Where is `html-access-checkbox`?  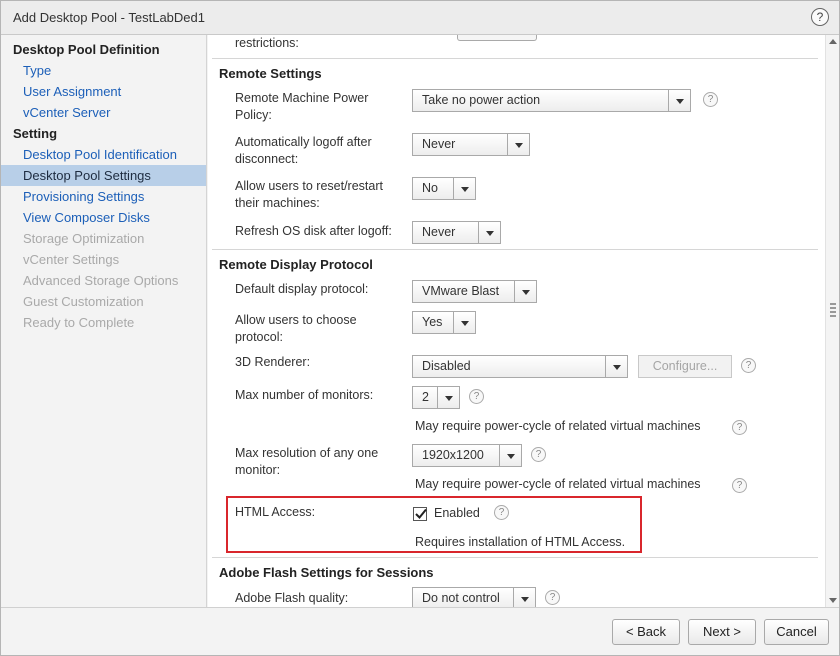
html-access-checkbox is located at coordinates (420, 514).